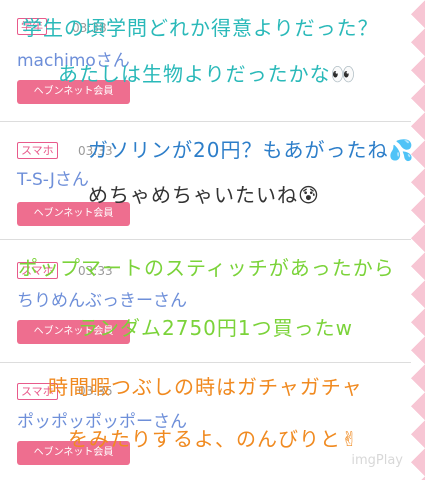  I want to click on comment-line-2: ランダム2750円1つ買ったw, so click(215, 328).